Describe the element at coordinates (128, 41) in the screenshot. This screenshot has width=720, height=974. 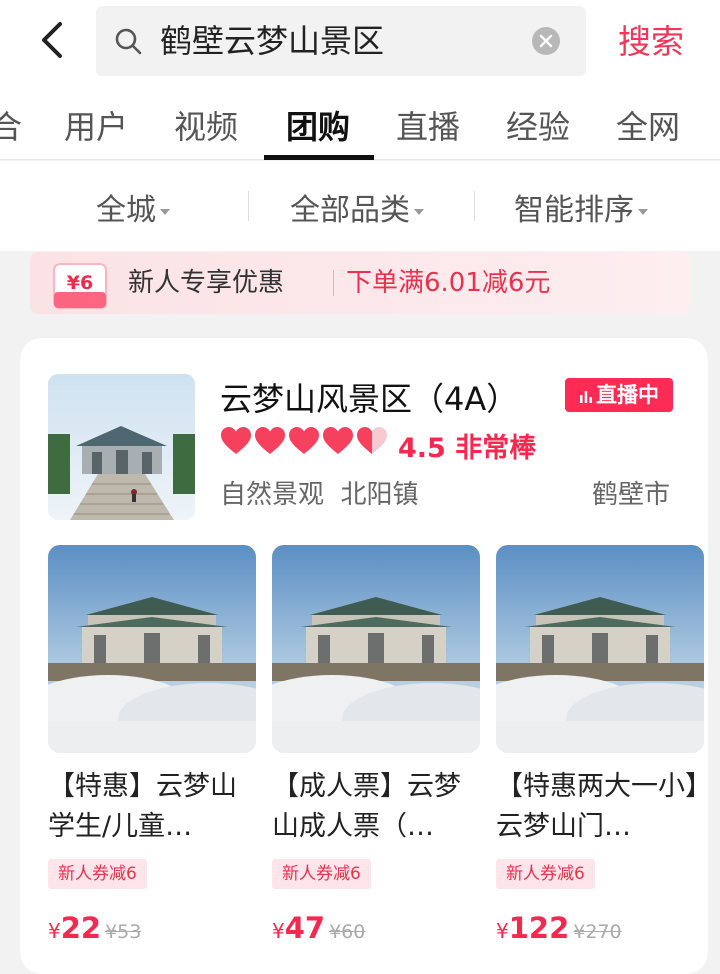
I see `search-icon` at that location.